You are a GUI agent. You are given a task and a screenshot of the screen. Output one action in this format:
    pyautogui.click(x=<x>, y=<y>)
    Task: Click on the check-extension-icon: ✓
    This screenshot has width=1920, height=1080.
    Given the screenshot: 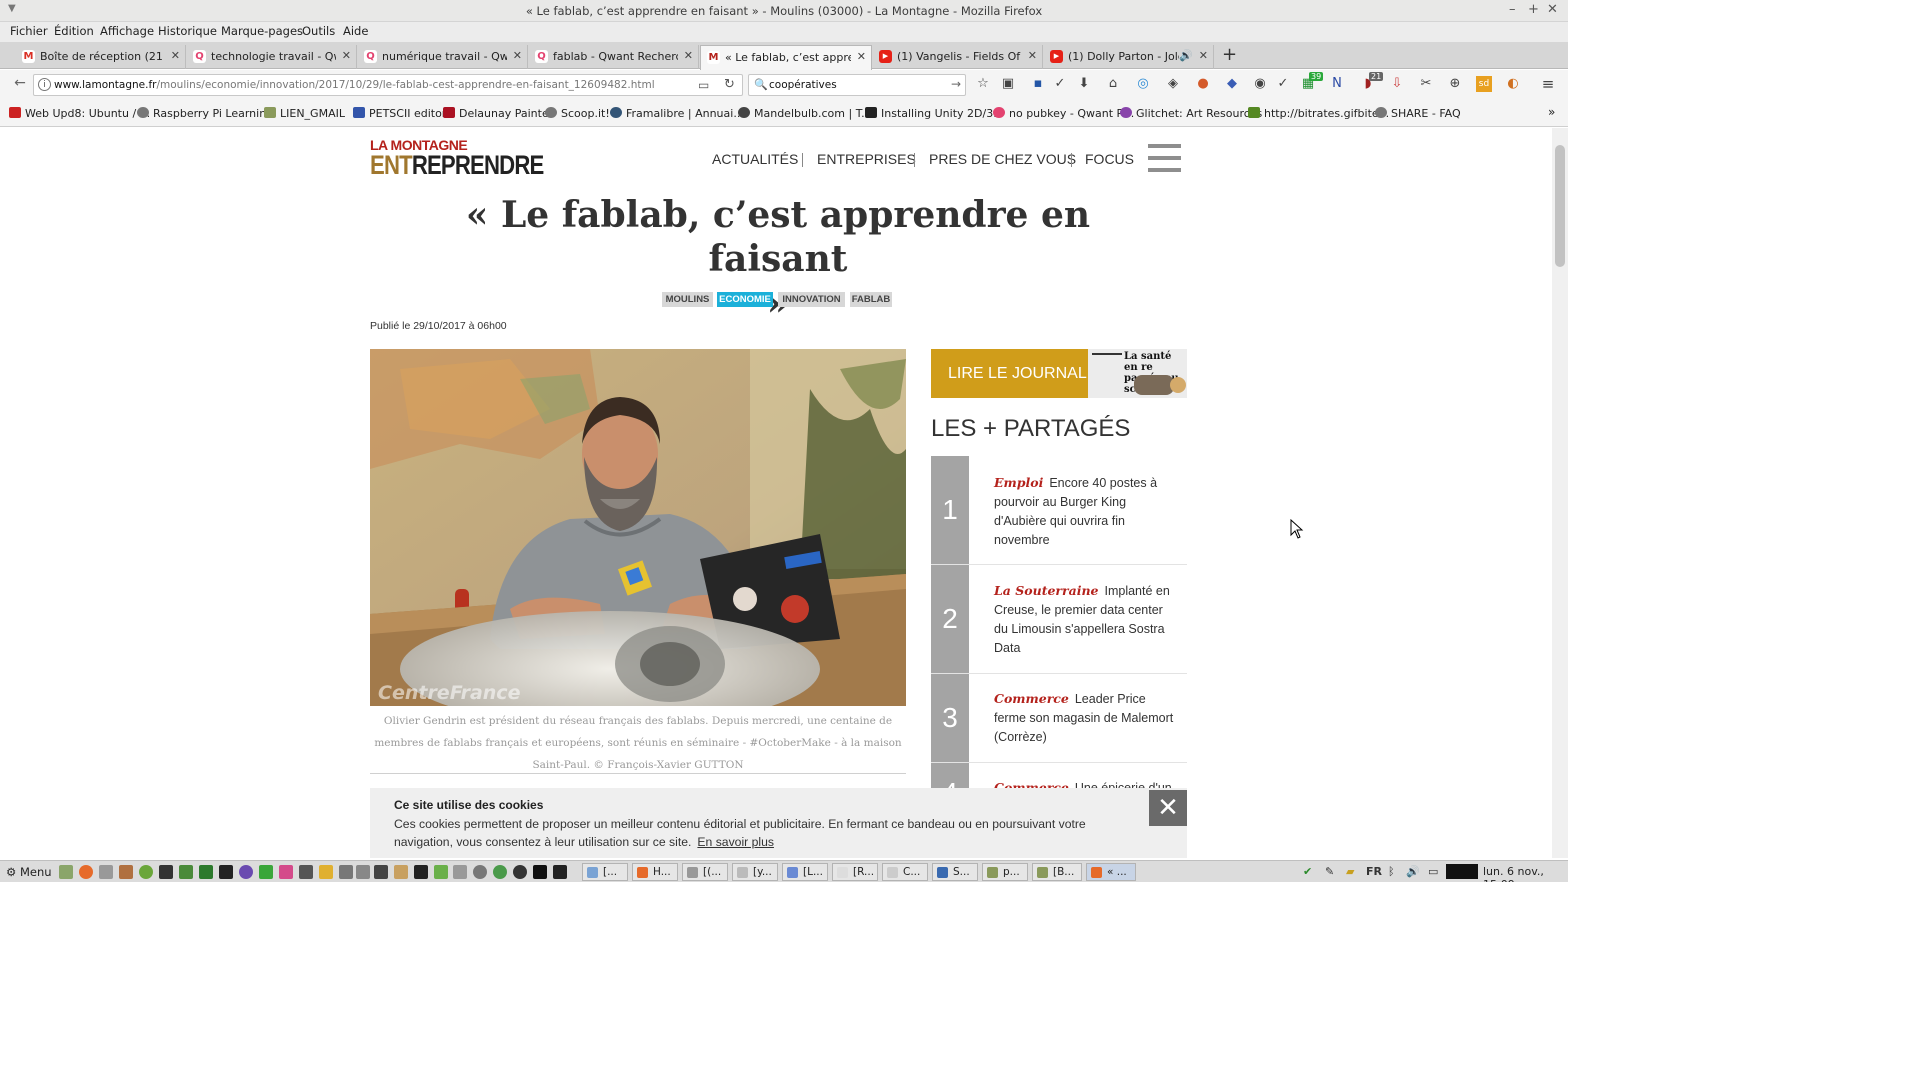 What is the action you would take?
    pyautogui.click(x=1283, y=84)
    